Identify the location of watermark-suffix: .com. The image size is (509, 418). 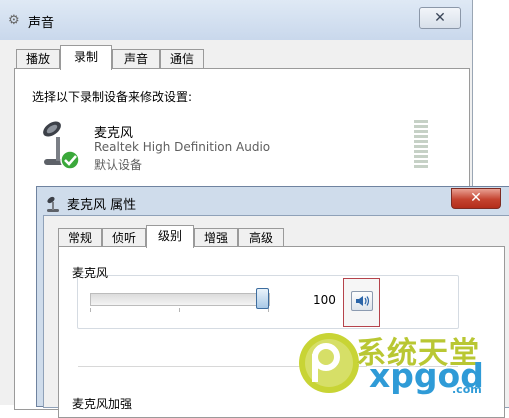
(467, 389).